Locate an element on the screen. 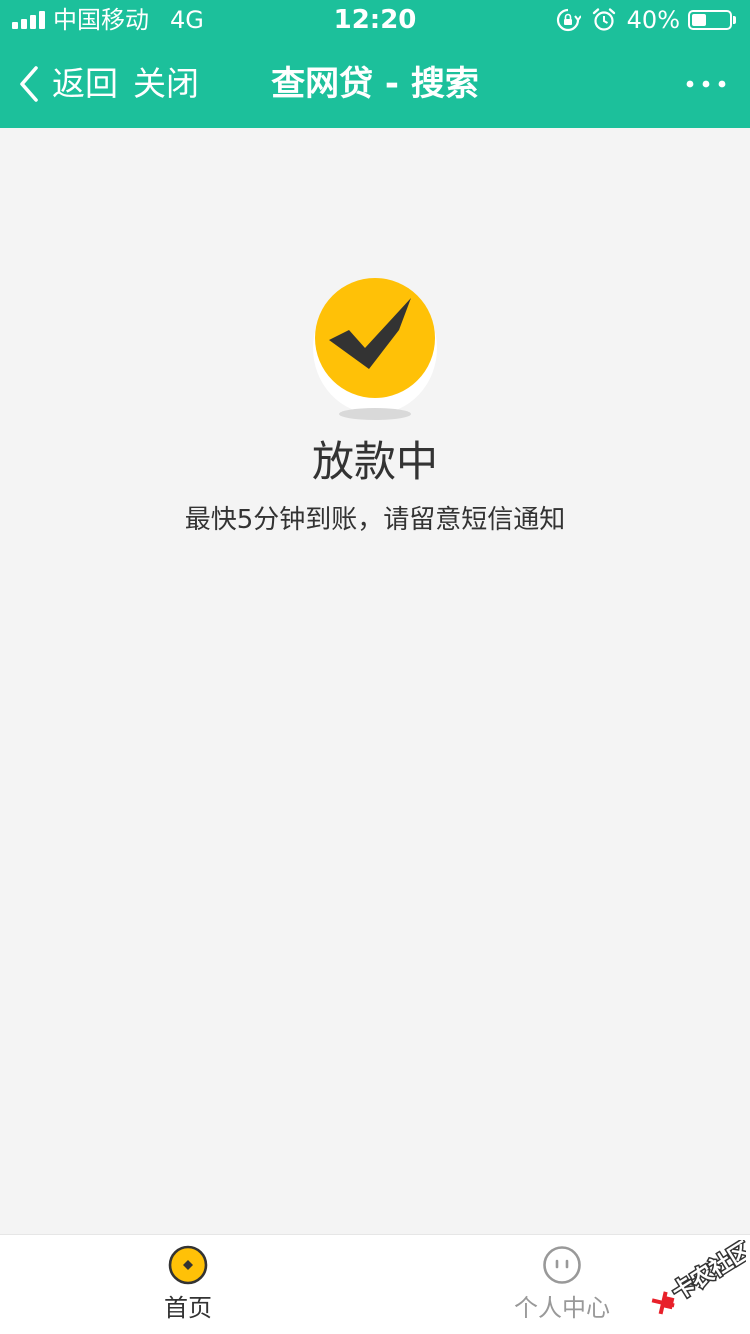 This screenshot has height=1334, width=750. nav-bar: 返回 关闭 查网贷 - 搜索 is located at coordinates (375, 84).